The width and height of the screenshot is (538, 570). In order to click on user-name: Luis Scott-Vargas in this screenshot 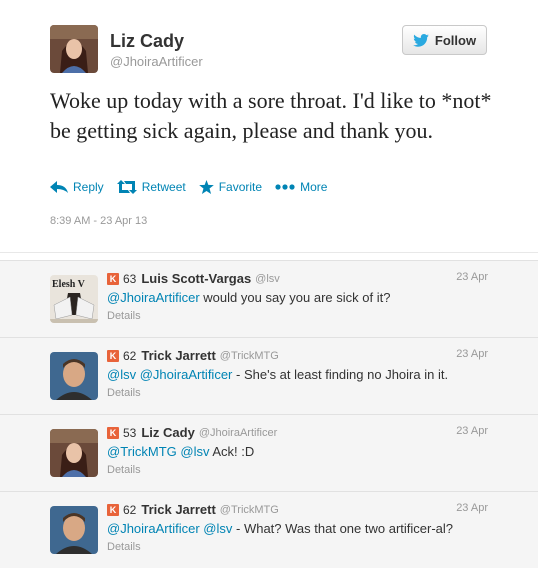, I will do `click(196, 278)`.